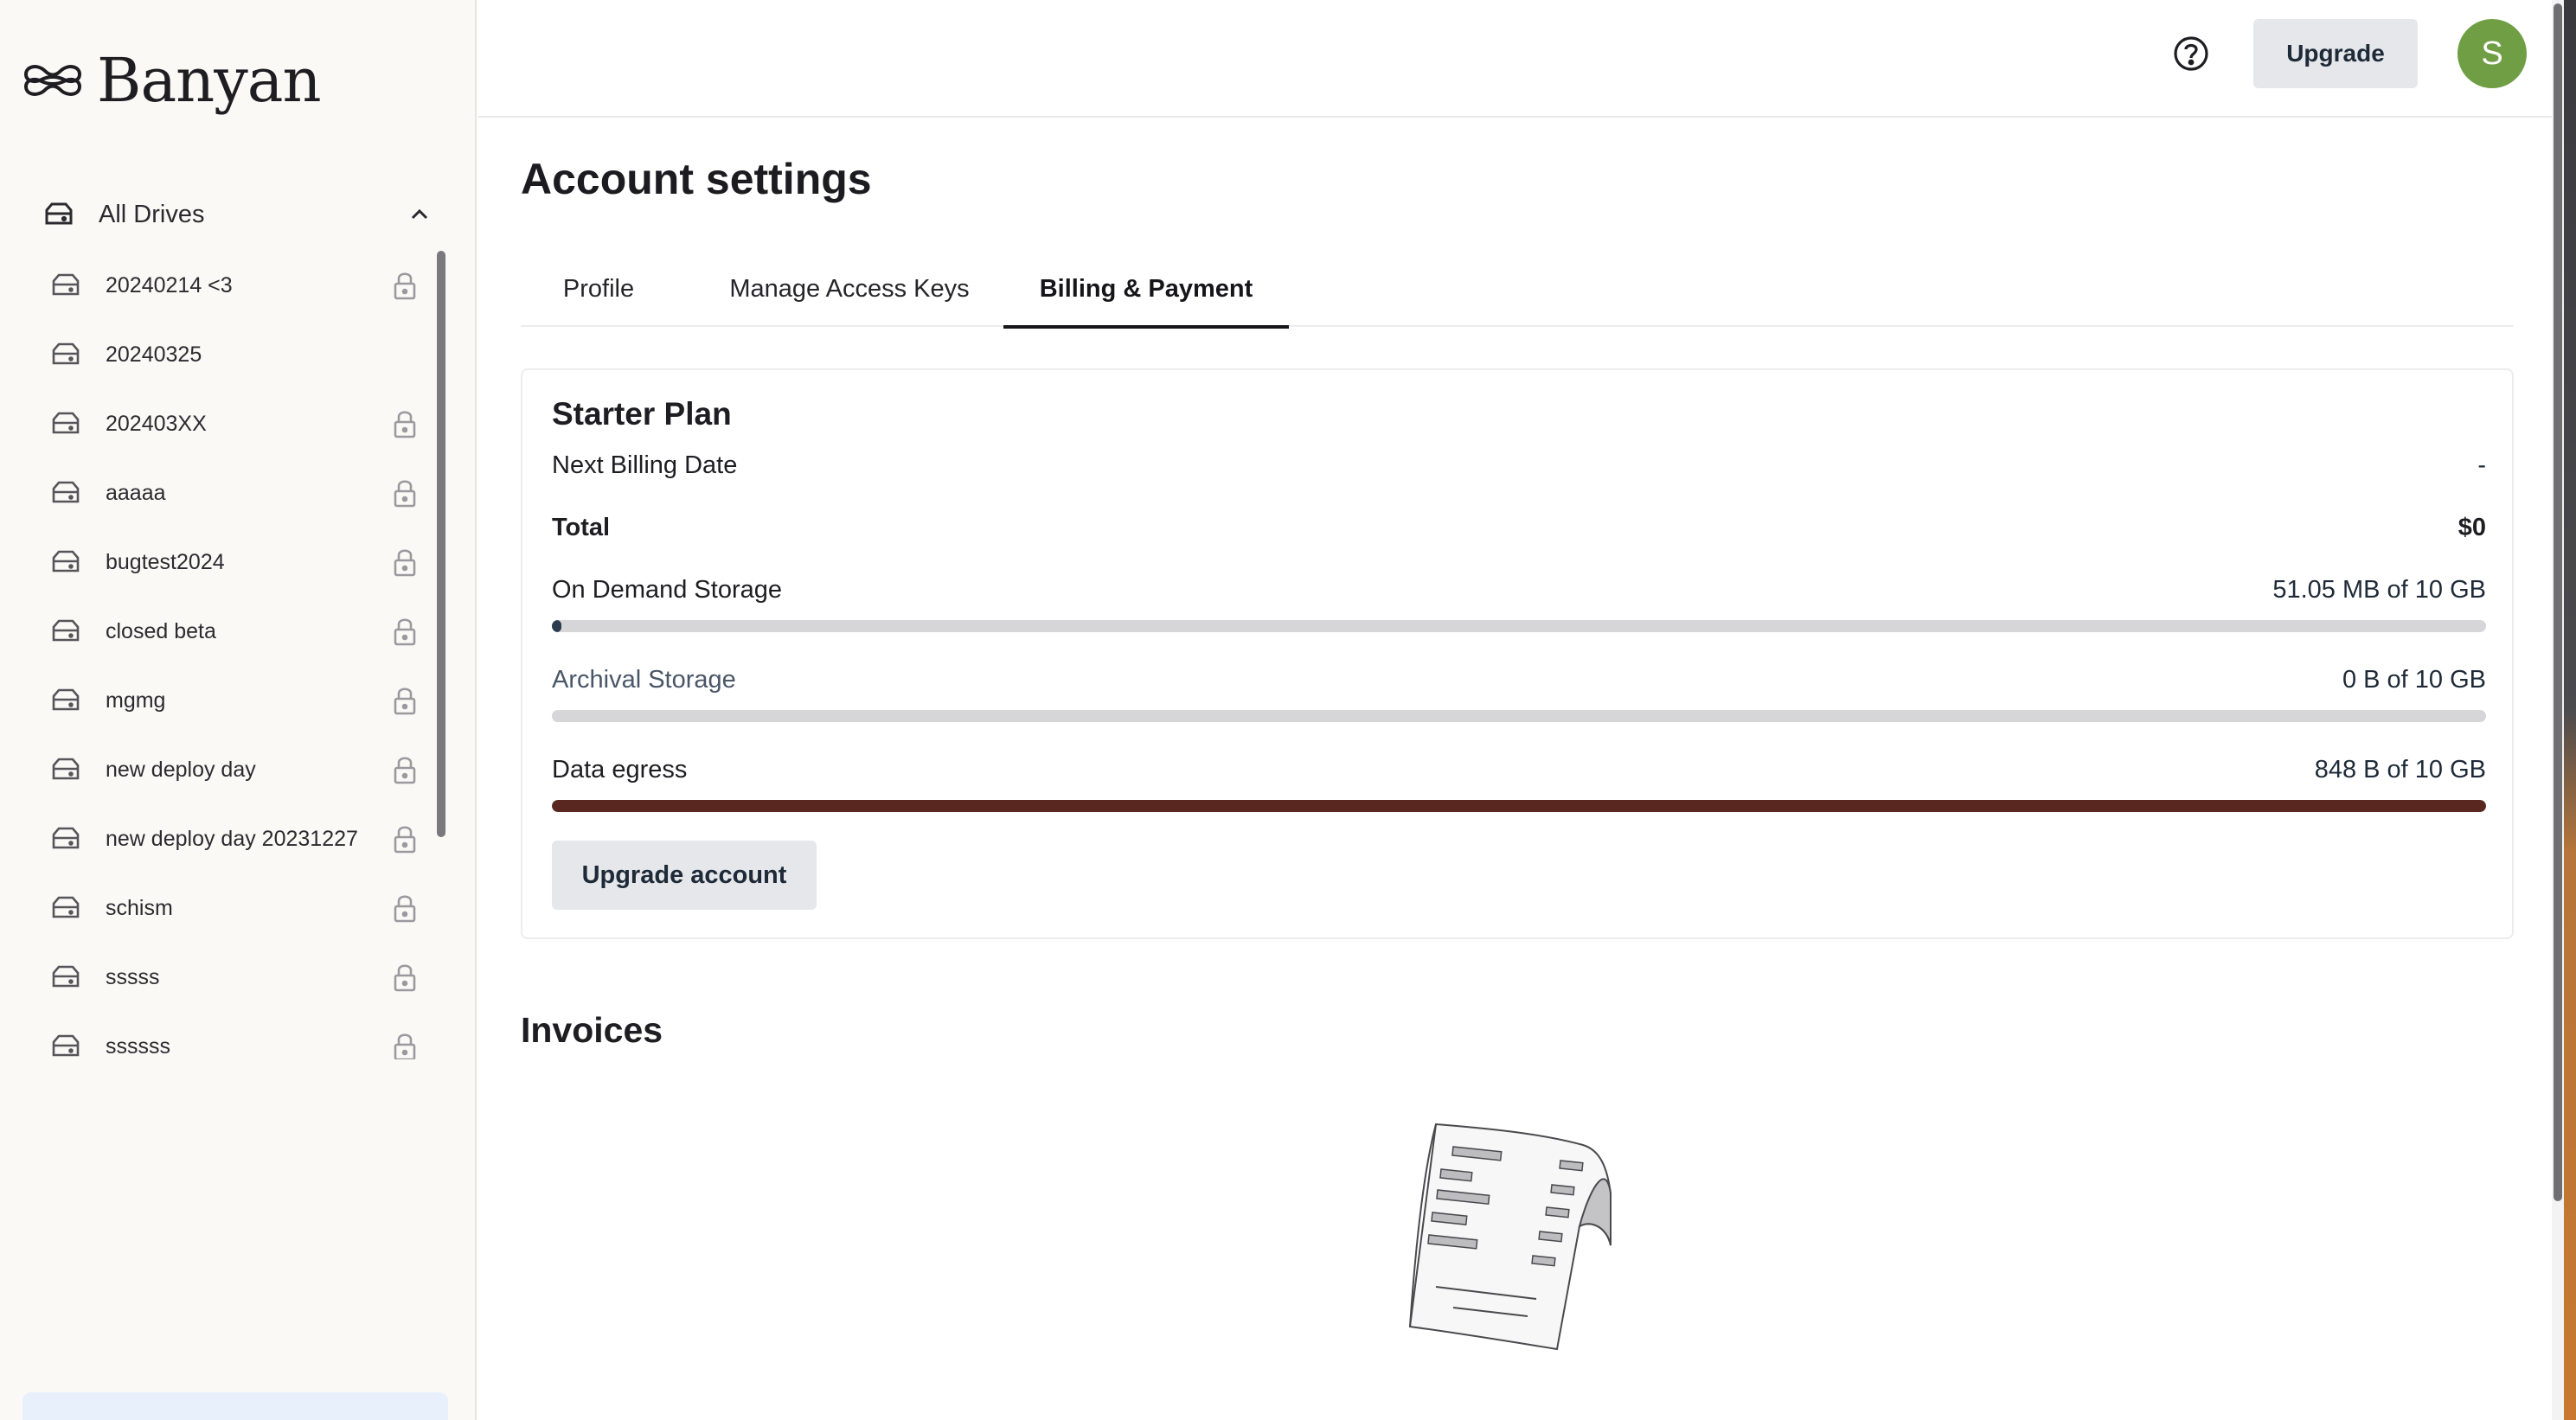 The height and width of the screenshot is (1420, 2576). I want to click on on-demand-storage-label: On Demand Storage, so click(667, 589).